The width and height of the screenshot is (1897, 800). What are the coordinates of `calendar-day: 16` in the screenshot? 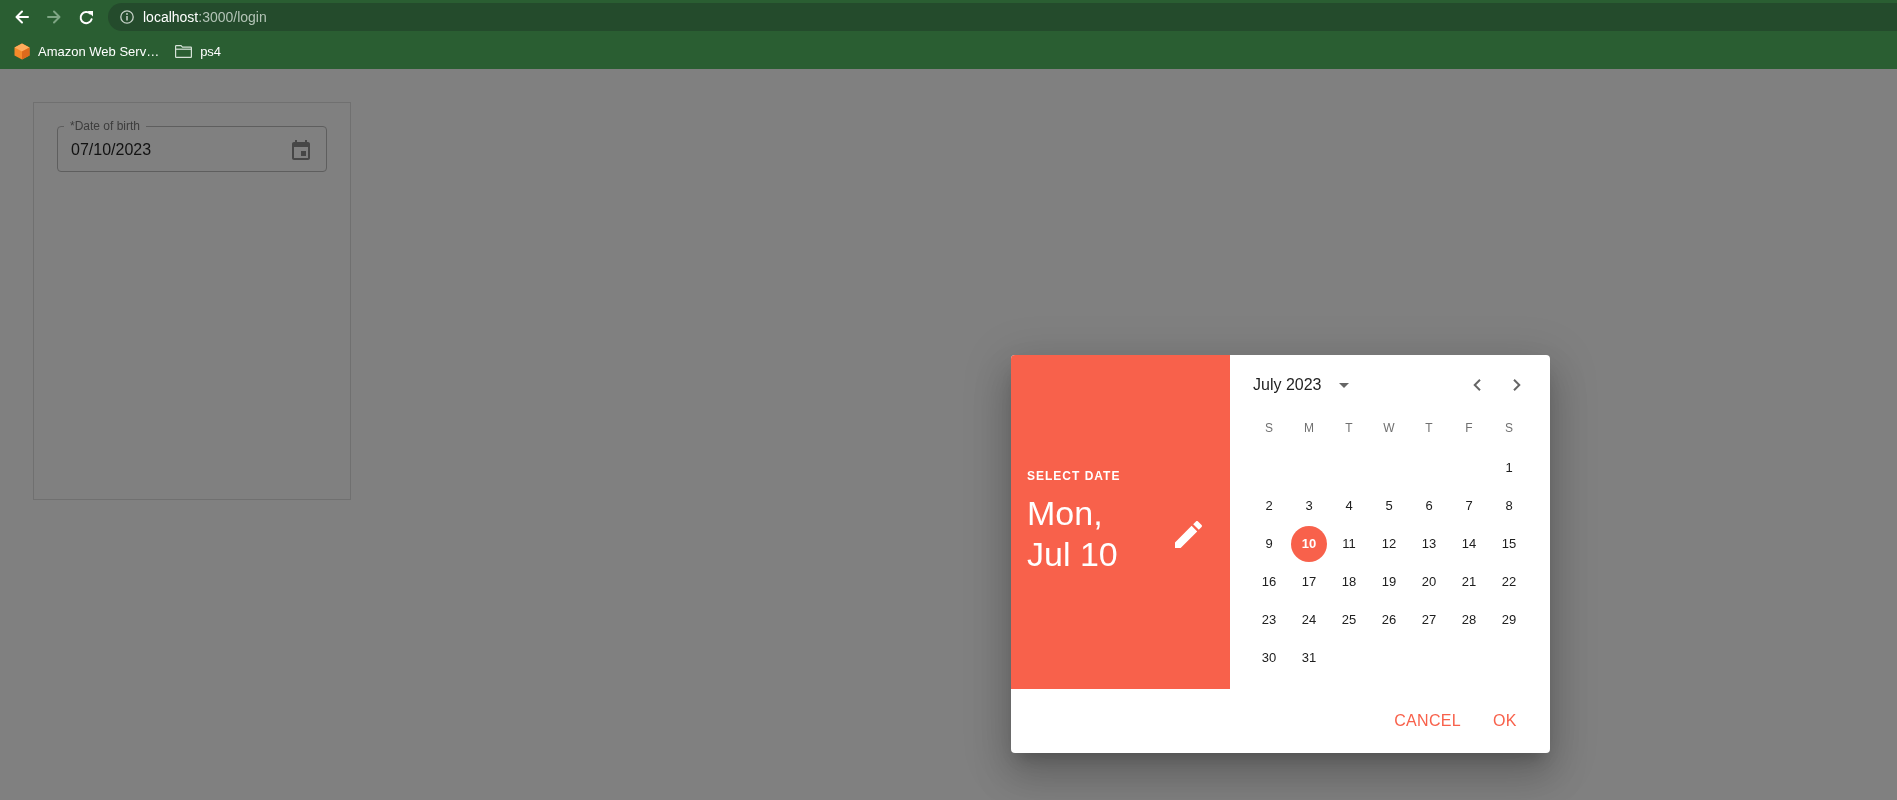 It's located at (1269, 582).